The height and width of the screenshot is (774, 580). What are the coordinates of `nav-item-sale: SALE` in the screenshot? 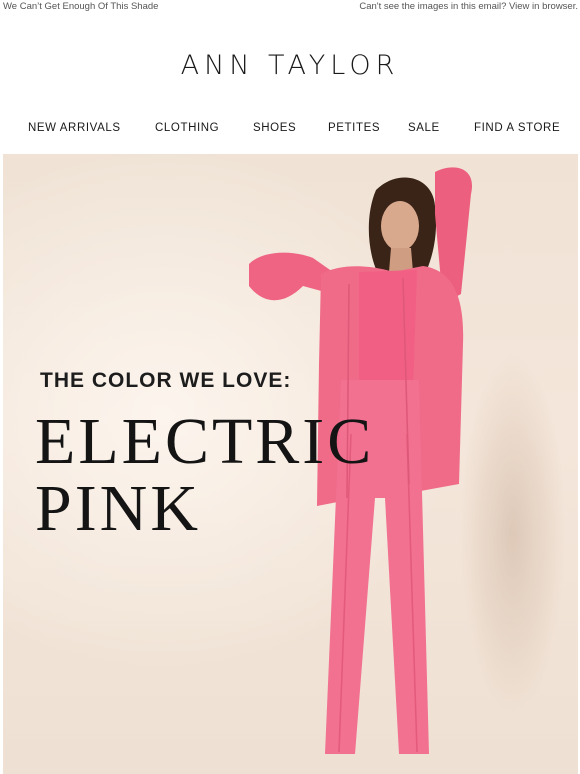 It's located at (424, 128).